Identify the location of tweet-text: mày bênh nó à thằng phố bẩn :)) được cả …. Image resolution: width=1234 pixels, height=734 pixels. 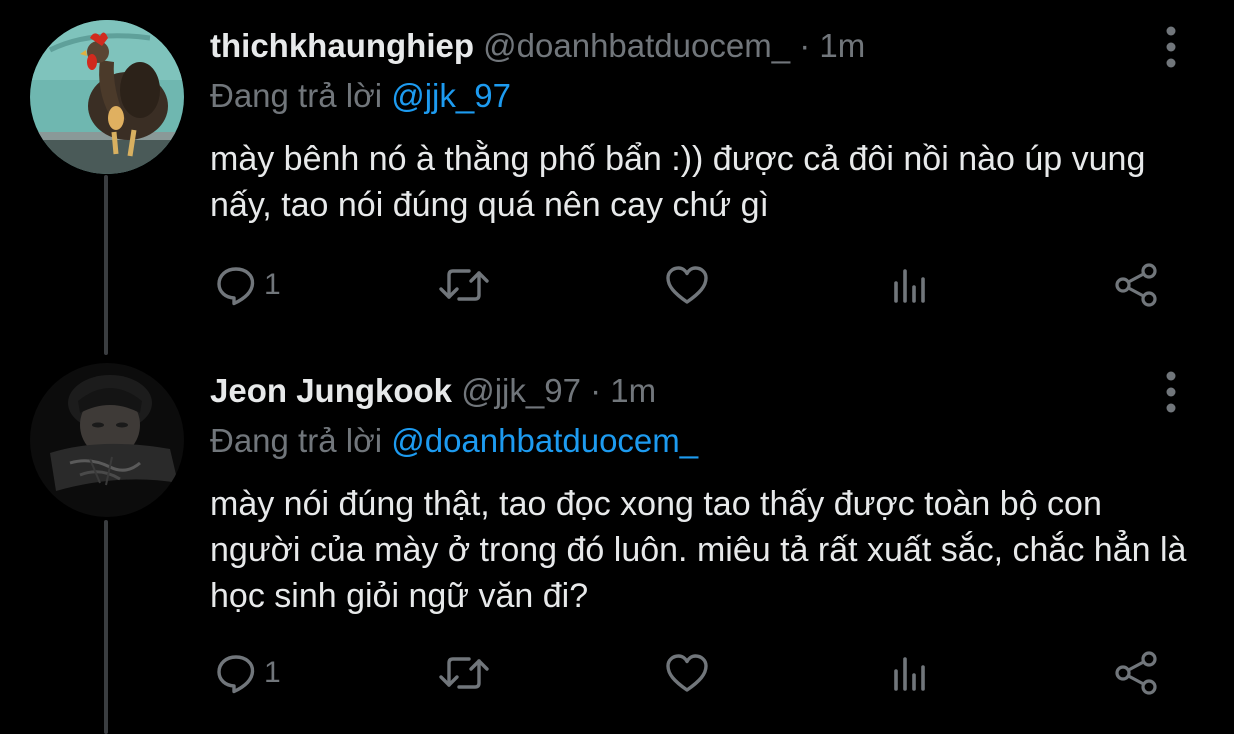
(678, 182).